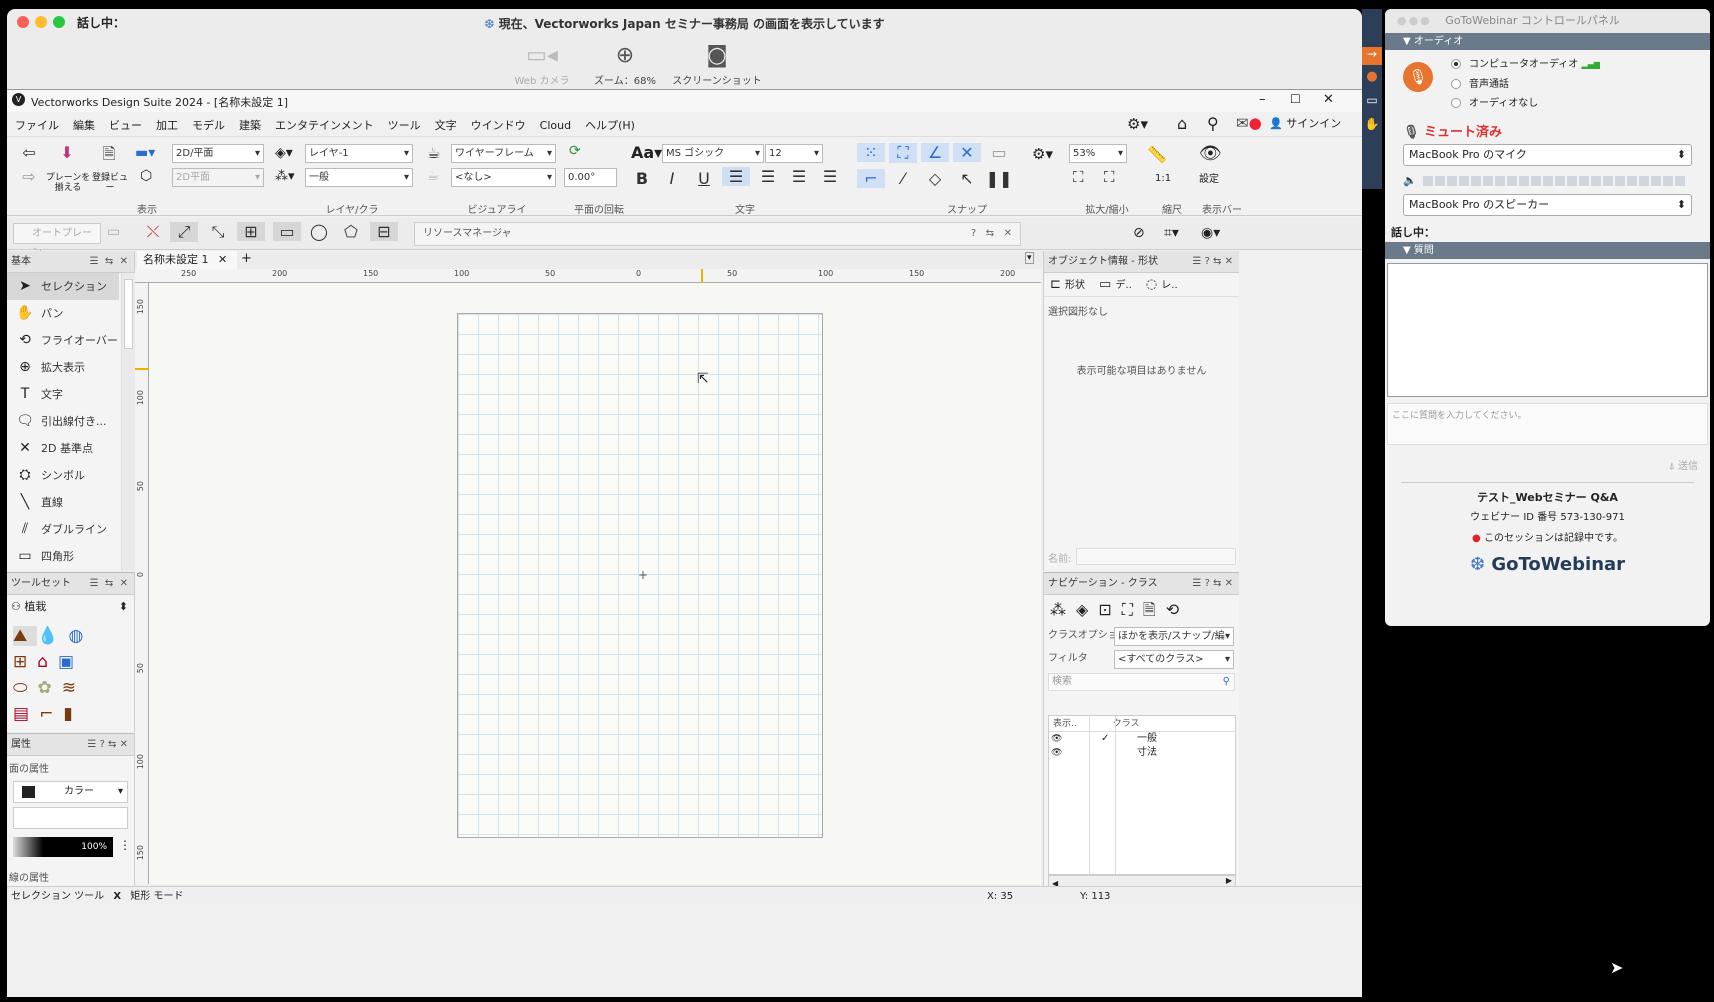 Image resolution: width=1714 pixels, height=1002 pixels. I want to click on render-mode-select: ワイヤーフレーム ▾, so click(503, 153).